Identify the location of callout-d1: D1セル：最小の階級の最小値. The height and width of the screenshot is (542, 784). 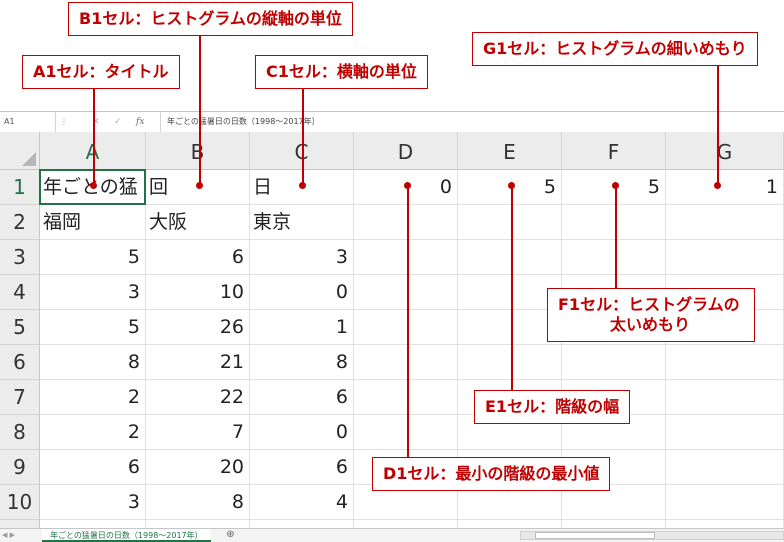
(491, 474).